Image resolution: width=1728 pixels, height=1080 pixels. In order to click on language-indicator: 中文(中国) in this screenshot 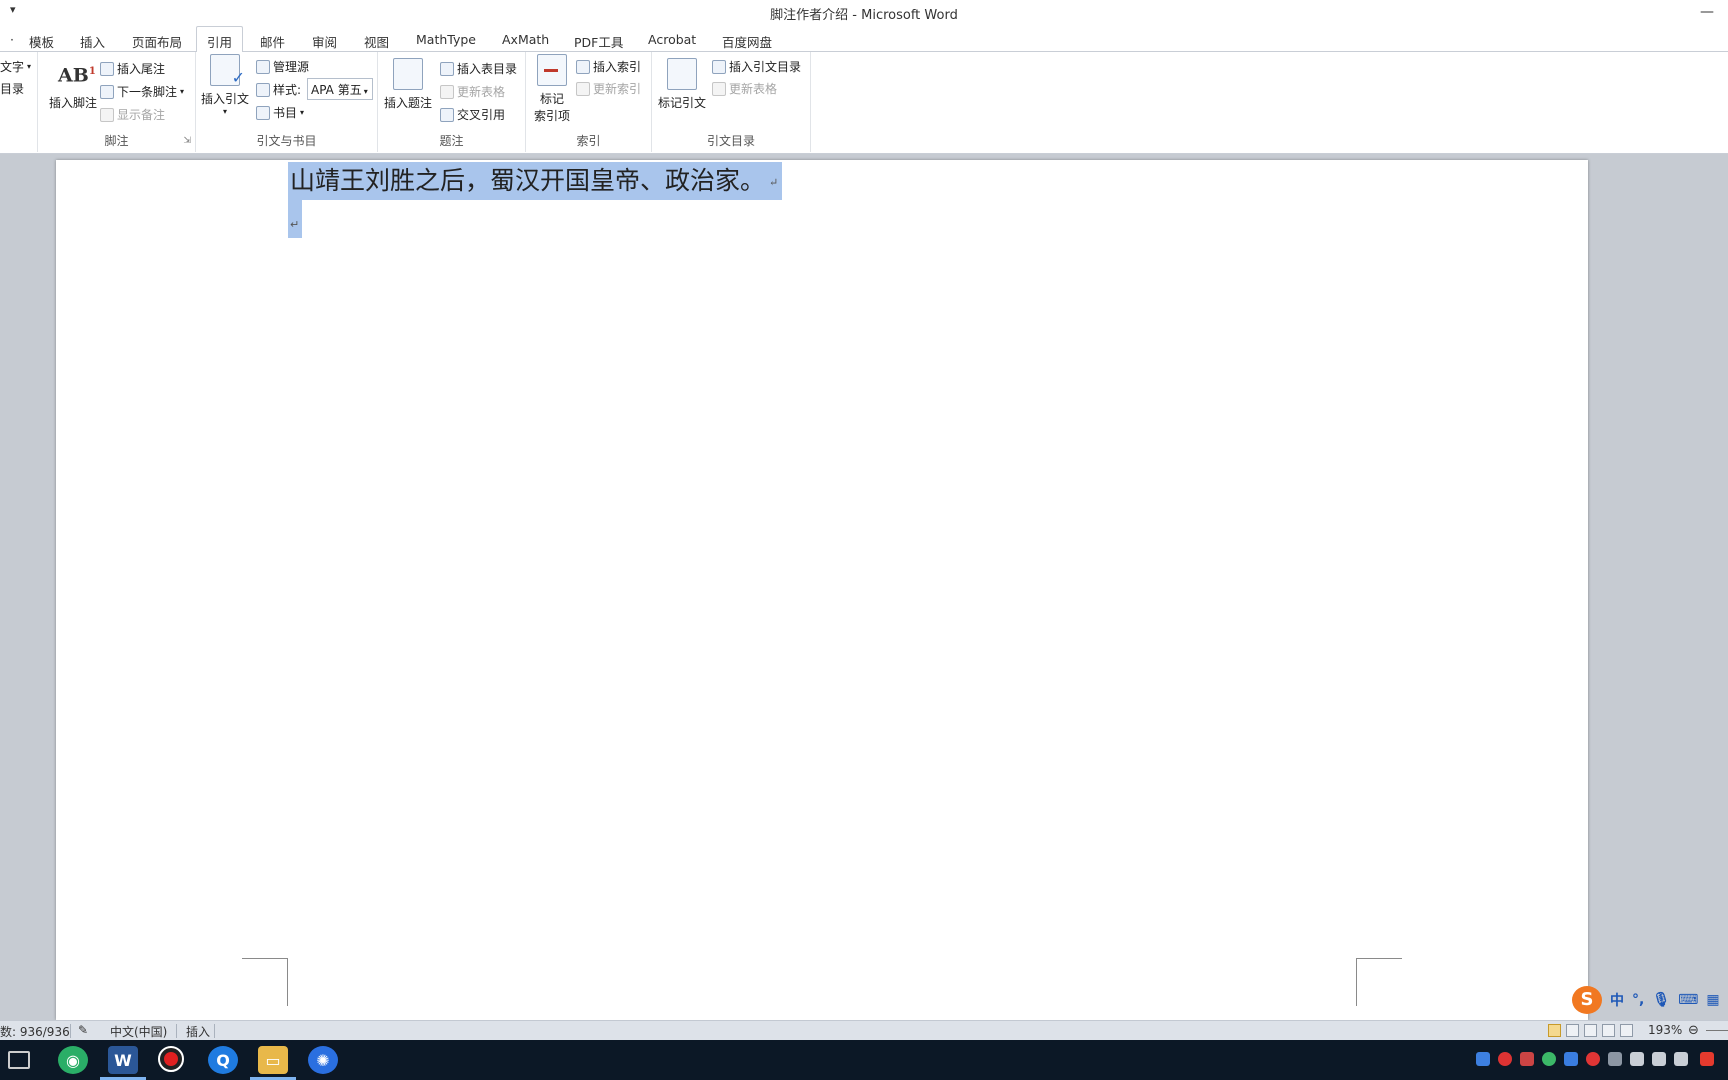, I will do `click(138, 1031)`.